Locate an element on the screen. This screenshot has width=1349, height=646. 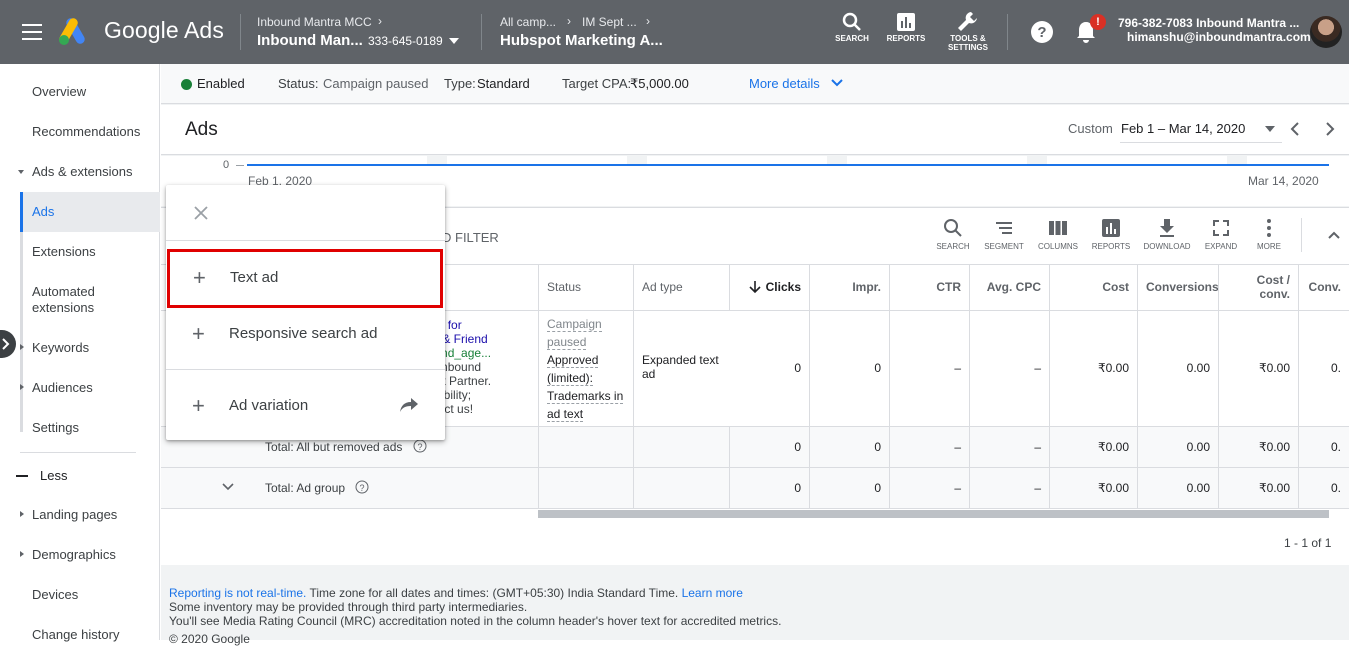
account-parent: Inbound Mantra MCC is located at coordinates (314, 22).